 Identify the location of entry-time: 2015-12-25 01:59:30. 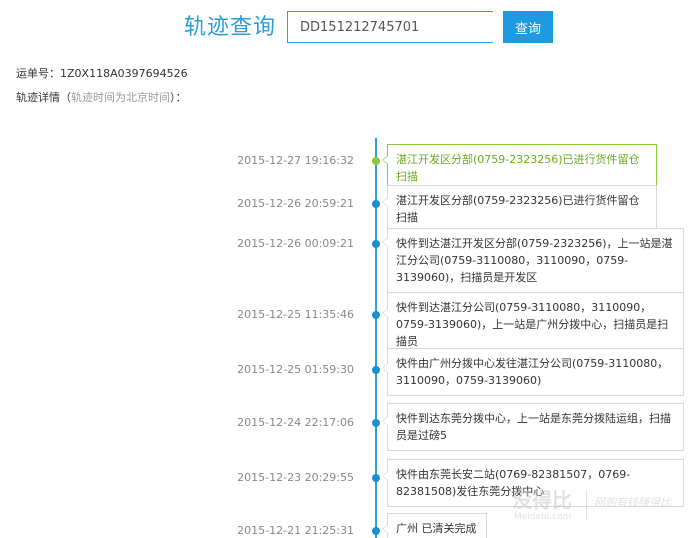
(295, 369).